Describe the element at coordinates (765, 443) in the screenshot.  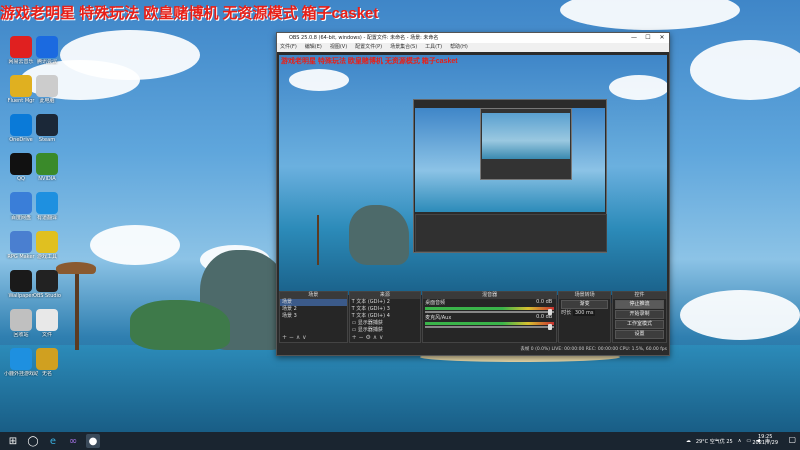
I see `date: 2021/7/29` at that location.